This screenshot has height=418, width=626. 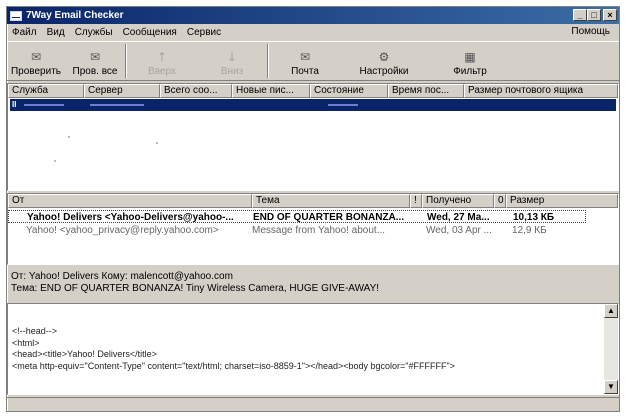 I want to click on column-from: От, so click(x=130, y=201).